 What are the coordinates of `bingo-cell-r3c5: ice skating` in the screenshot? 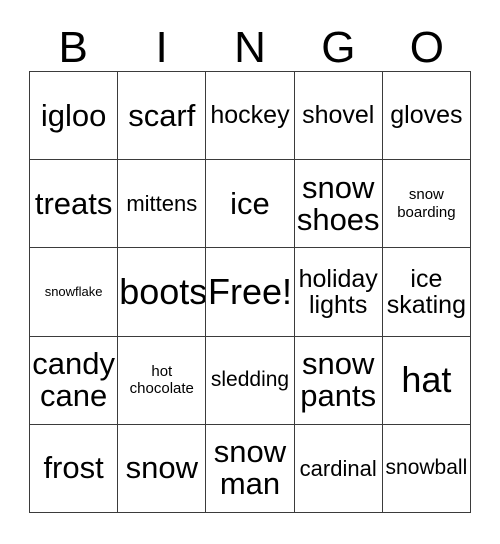 It's located at (426, 292).